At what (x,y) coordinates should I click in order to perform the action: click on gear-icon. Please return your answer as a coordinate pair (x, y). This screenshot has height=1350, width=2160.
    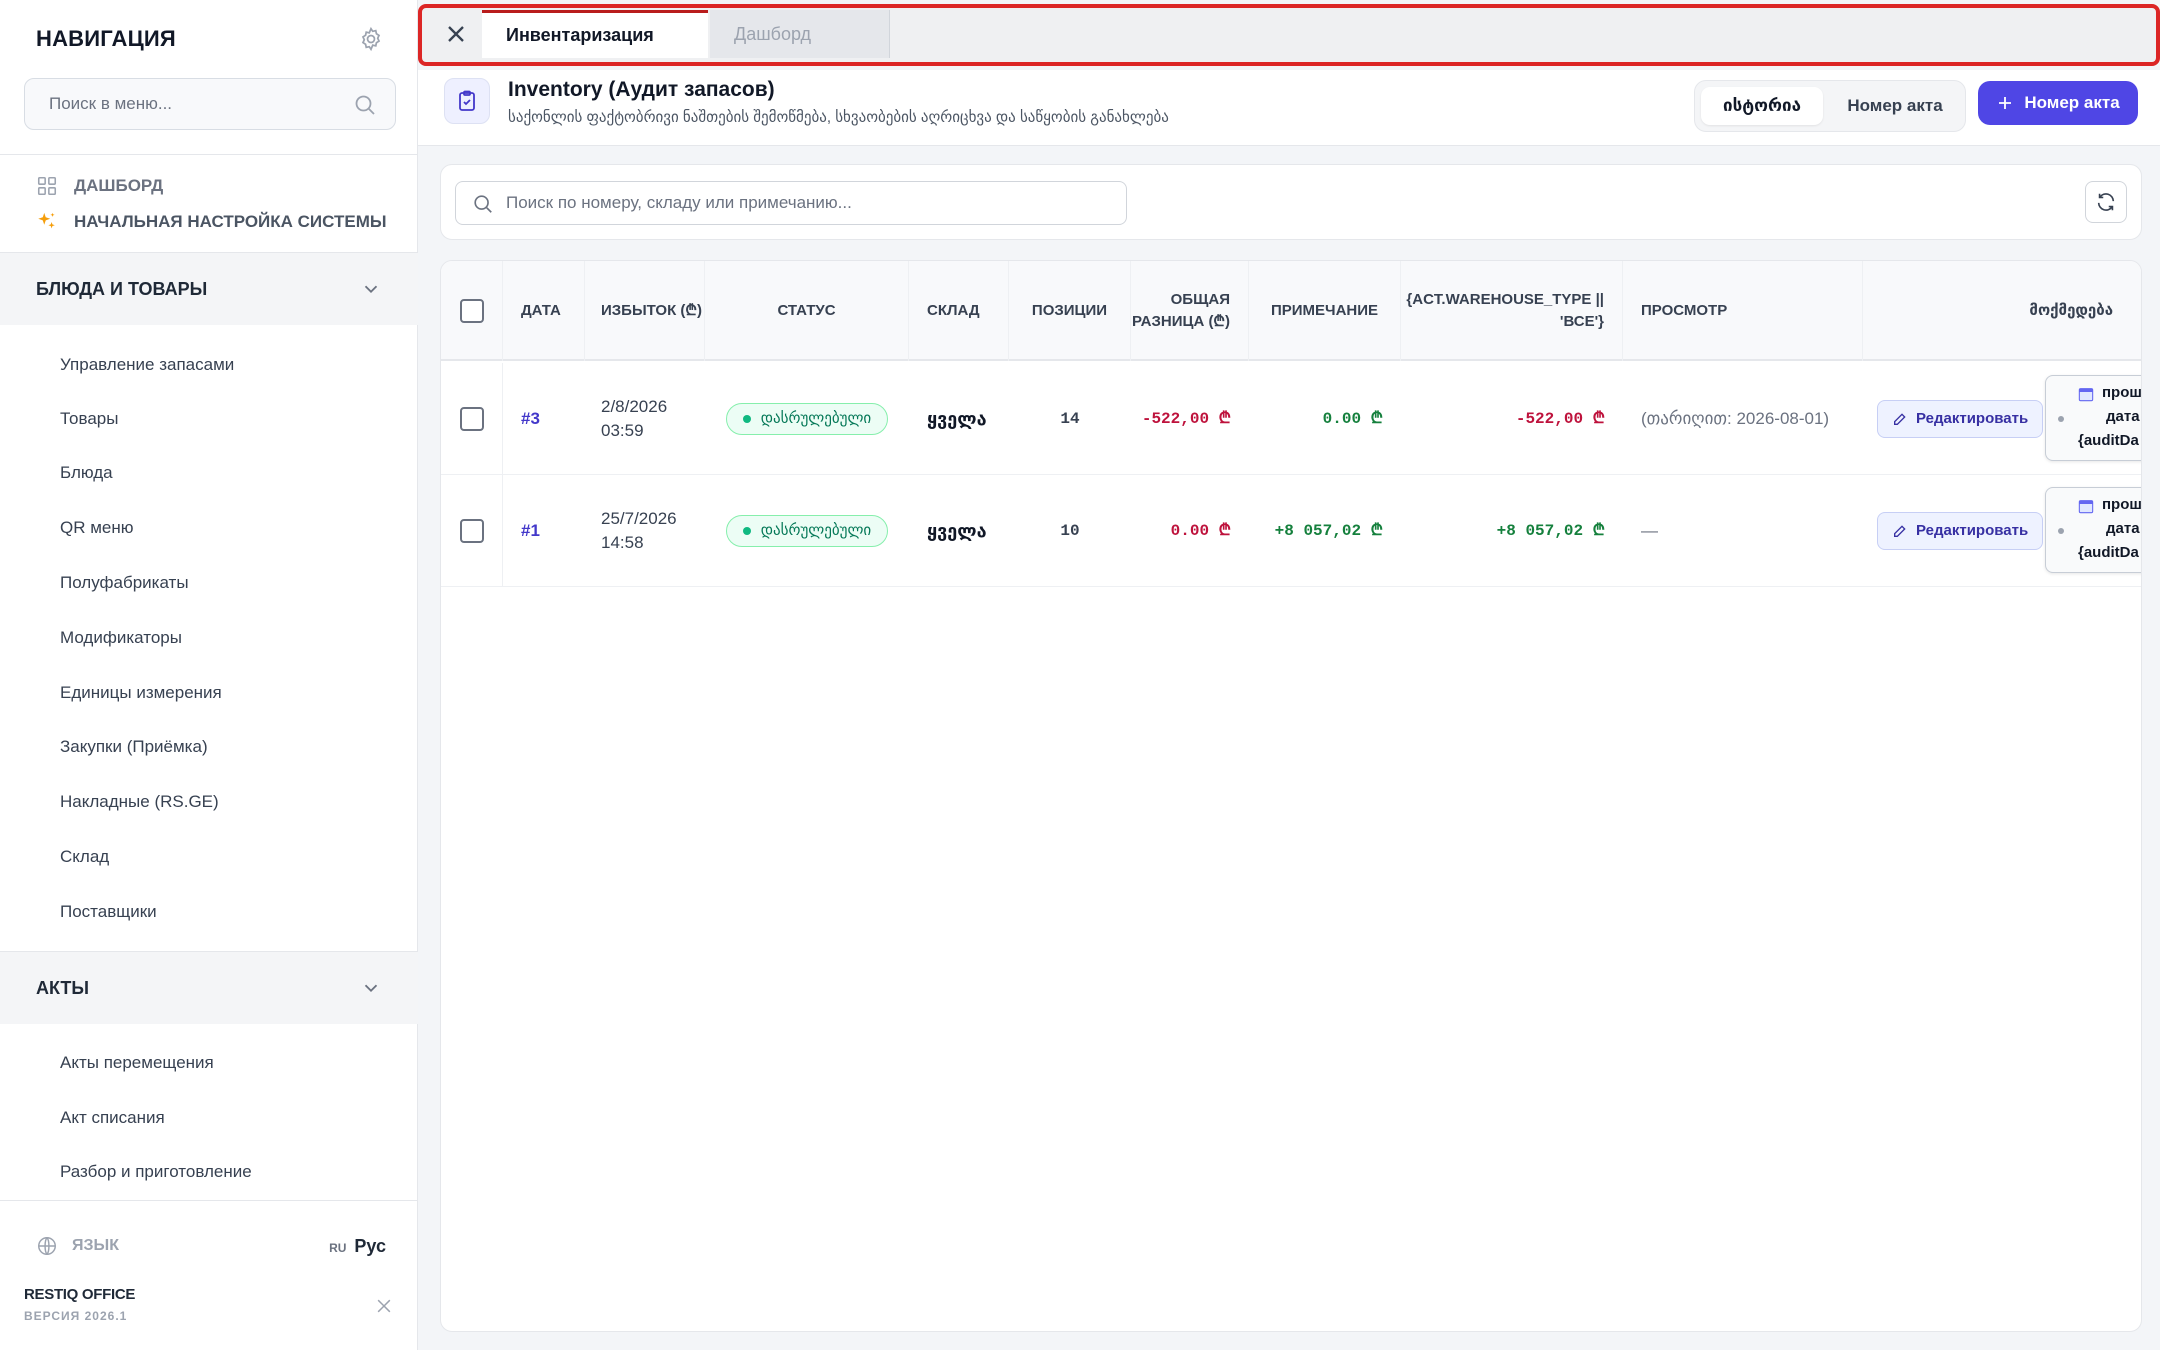
    Looking at the image, I should click on (371, 39).